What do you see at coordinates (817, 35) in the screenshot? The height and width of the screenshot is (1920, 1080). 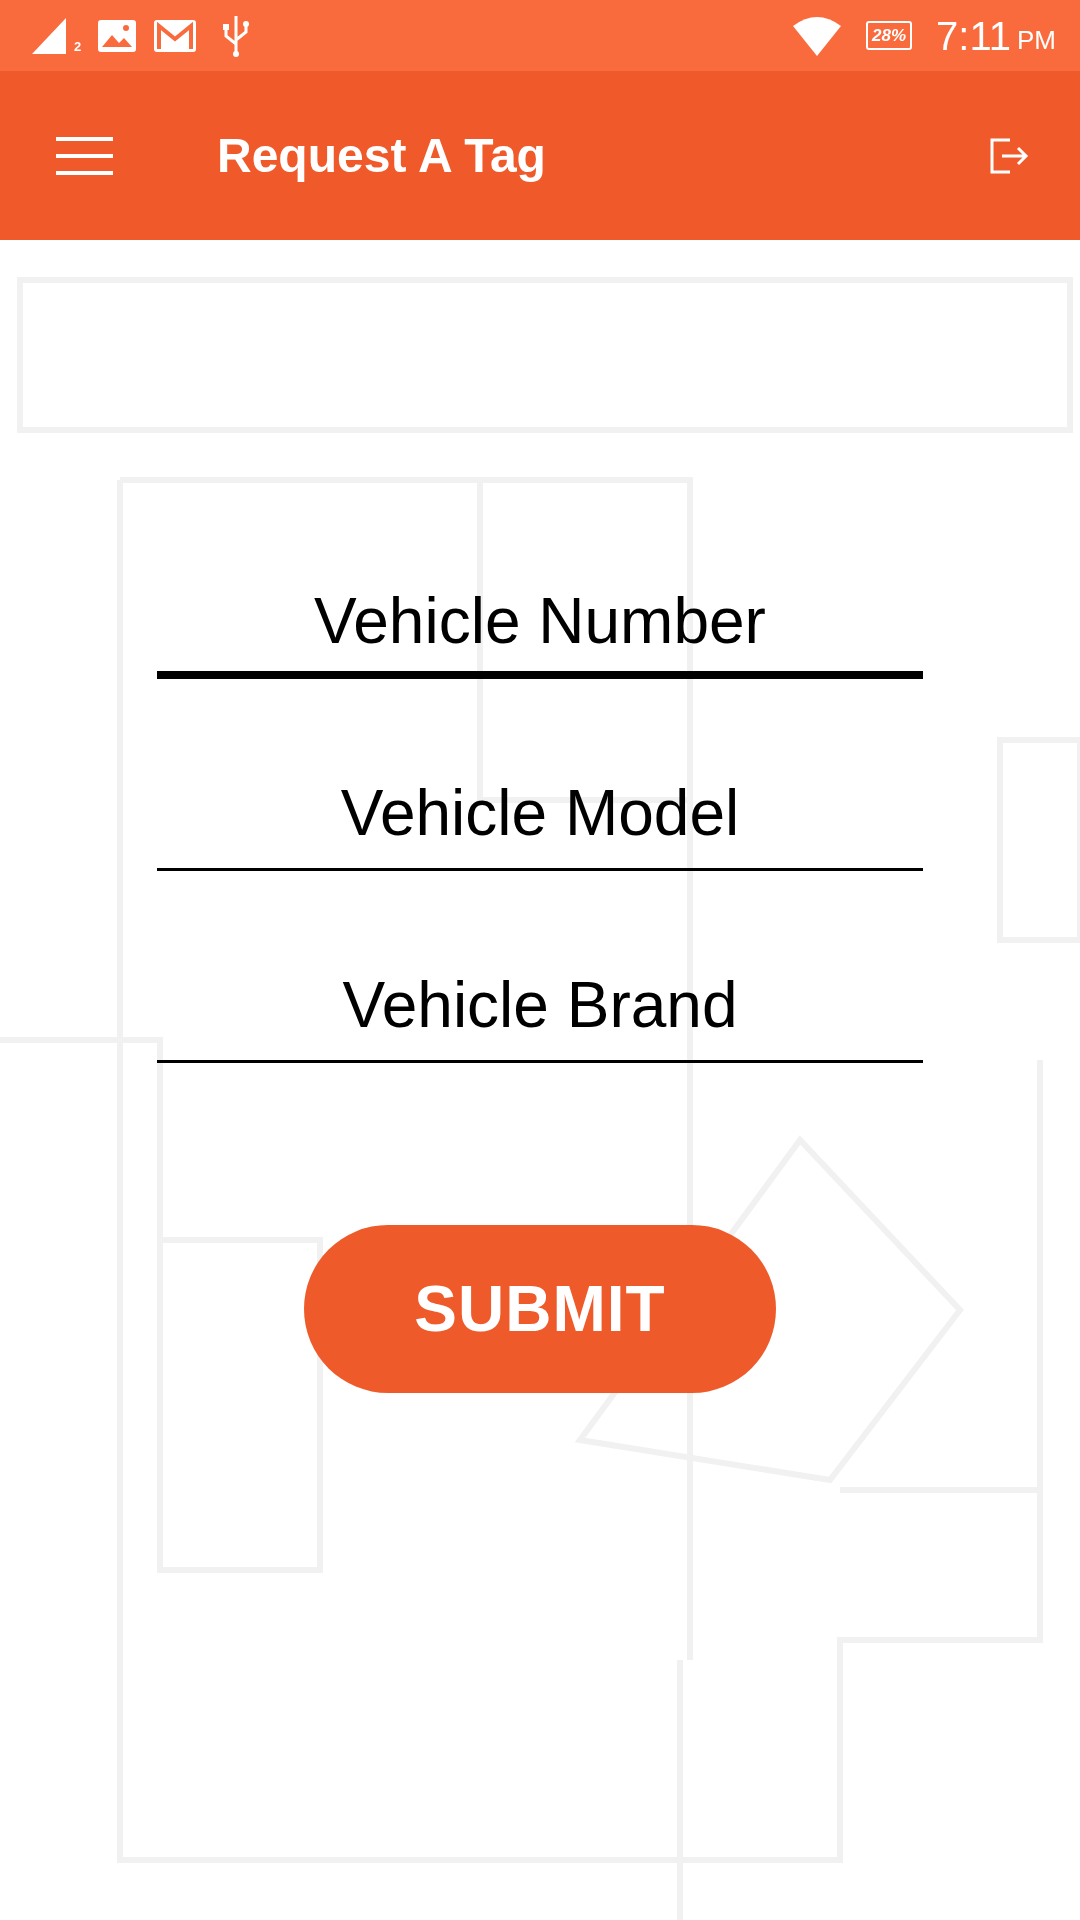 I see `wifi-icon` at bounding box center [817, 35].